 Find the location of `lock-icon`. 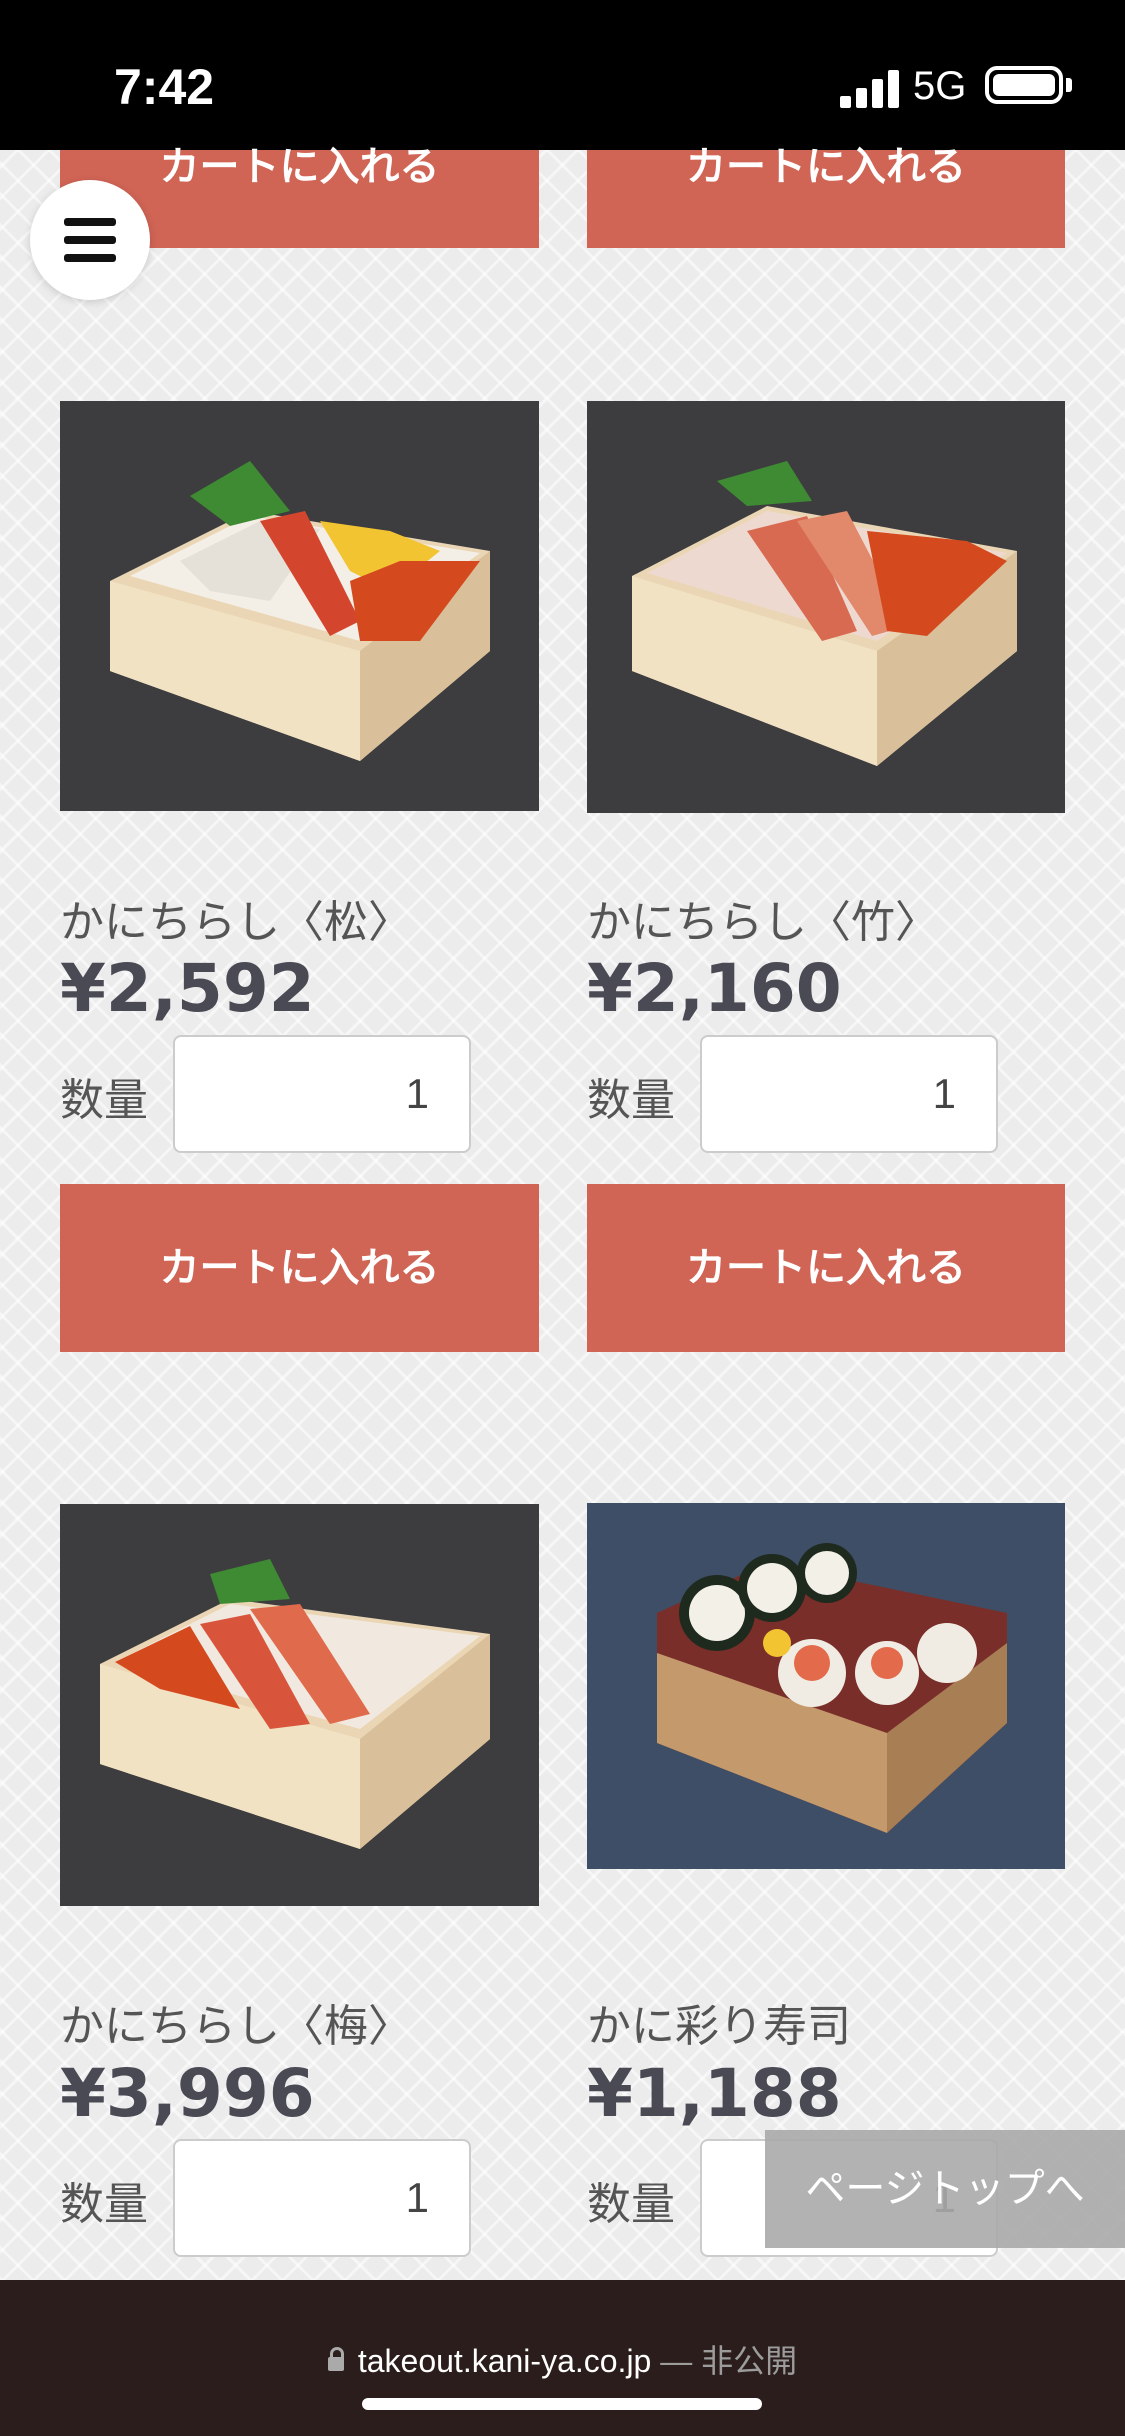

lock-icon is located at coordinates (335, 2358).